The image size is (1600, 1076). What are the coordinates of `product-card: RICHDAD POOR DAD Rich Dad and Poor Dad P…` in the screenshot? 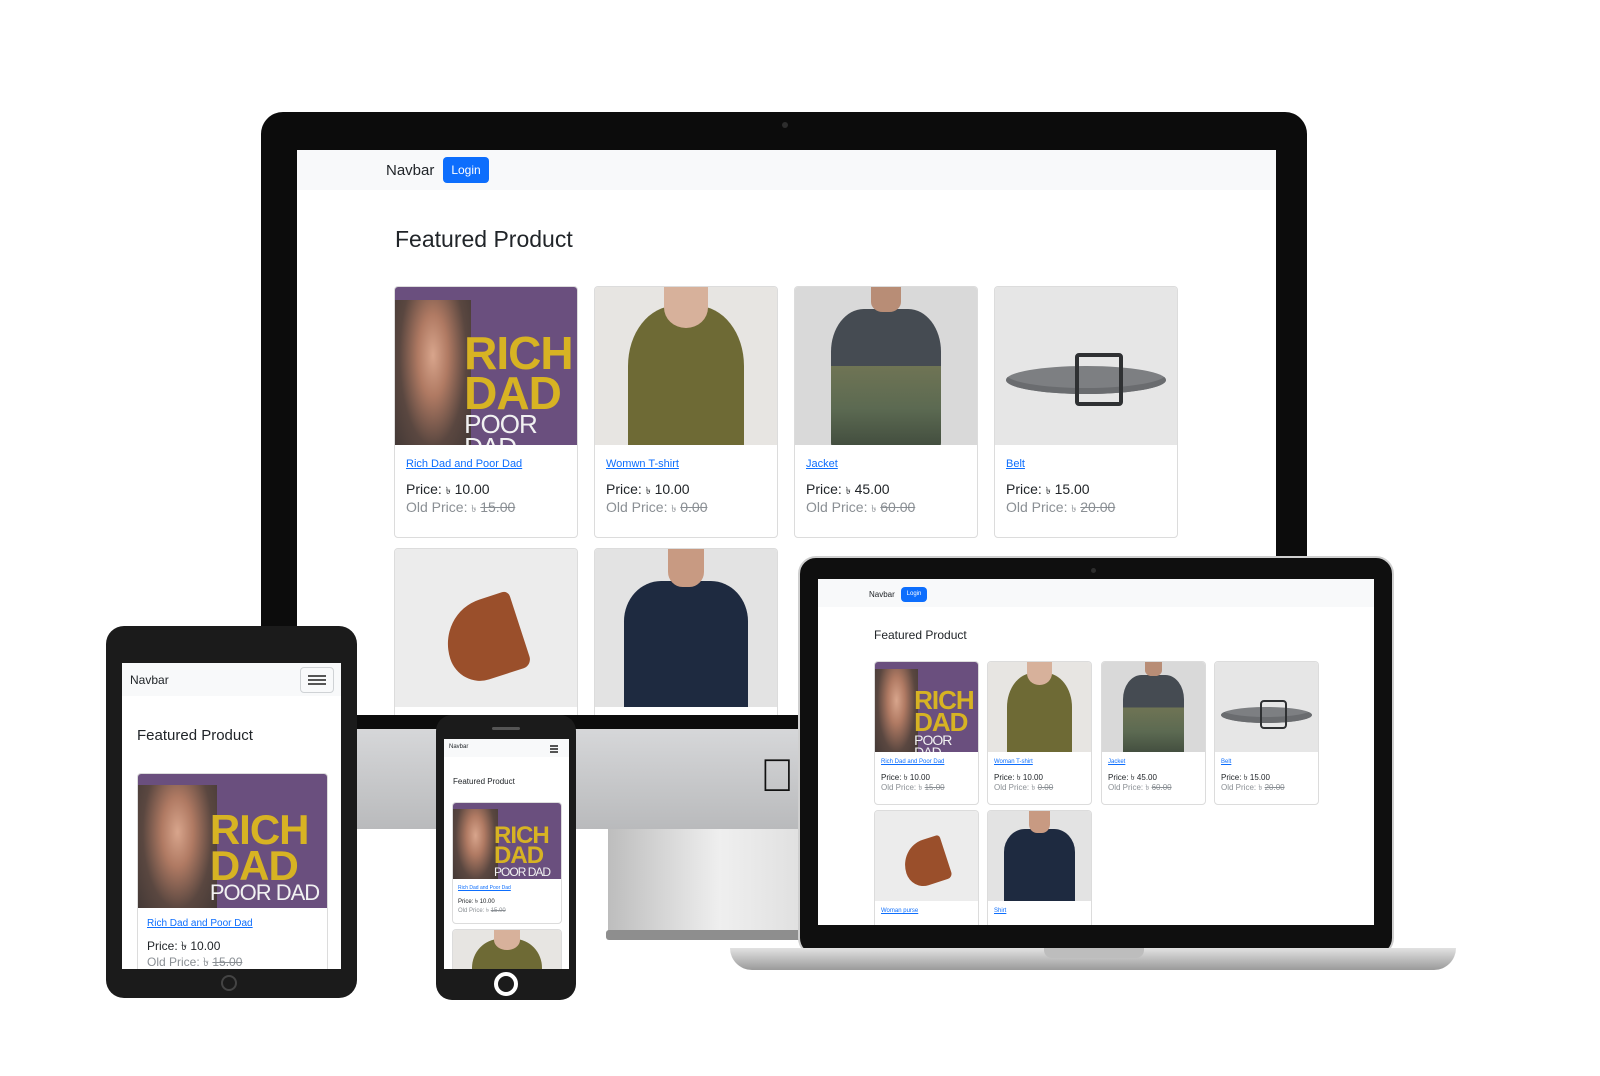 It's located at (486, 412).